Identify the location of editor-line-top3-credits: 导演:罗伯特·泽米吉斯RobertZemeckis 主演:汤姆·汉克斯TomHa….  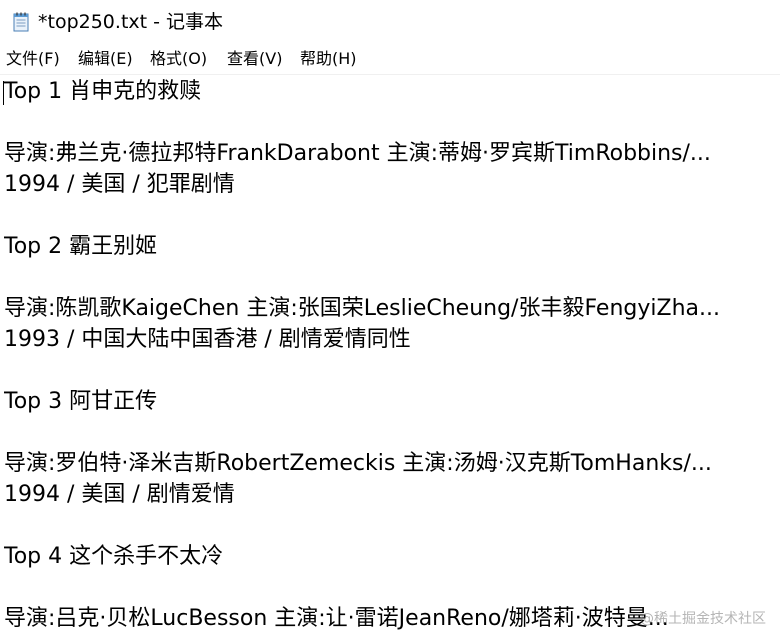
(358, 463).